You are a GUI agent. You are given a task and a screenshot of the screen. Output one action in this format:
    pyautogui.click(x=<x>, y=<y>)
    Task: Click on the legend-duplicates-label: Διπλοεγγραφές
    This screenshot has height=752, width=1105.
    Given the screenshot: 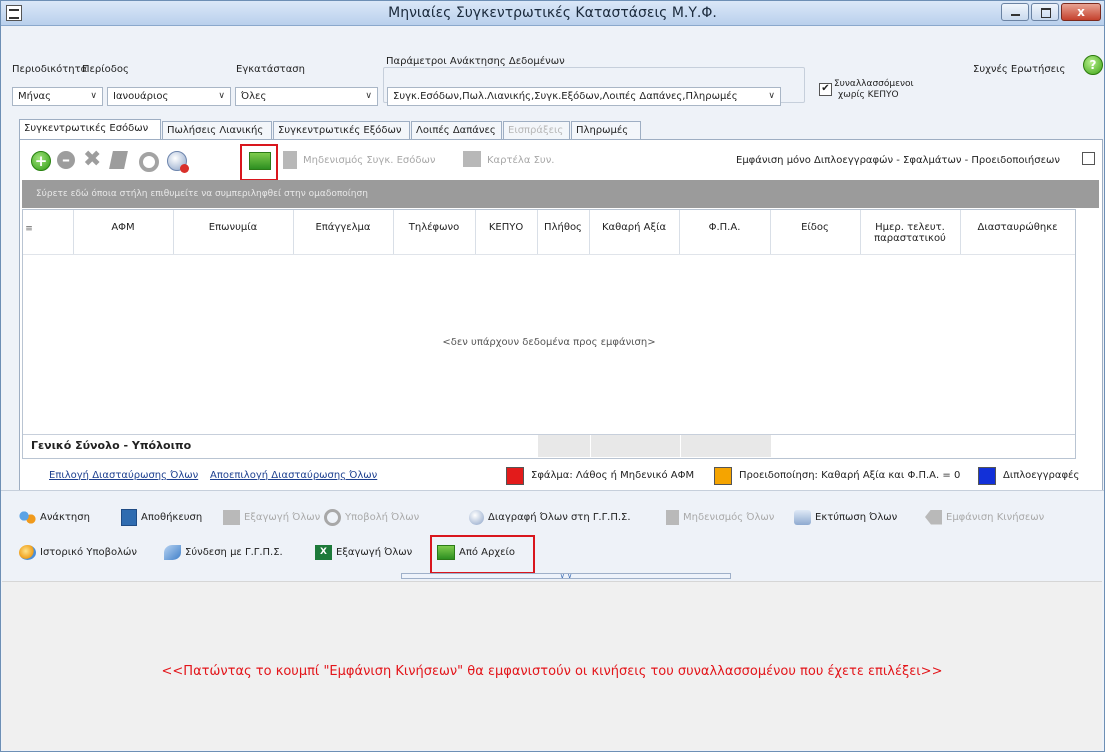 What is the action you would take?
    pyautogui.click(x=1041, y=475)
    